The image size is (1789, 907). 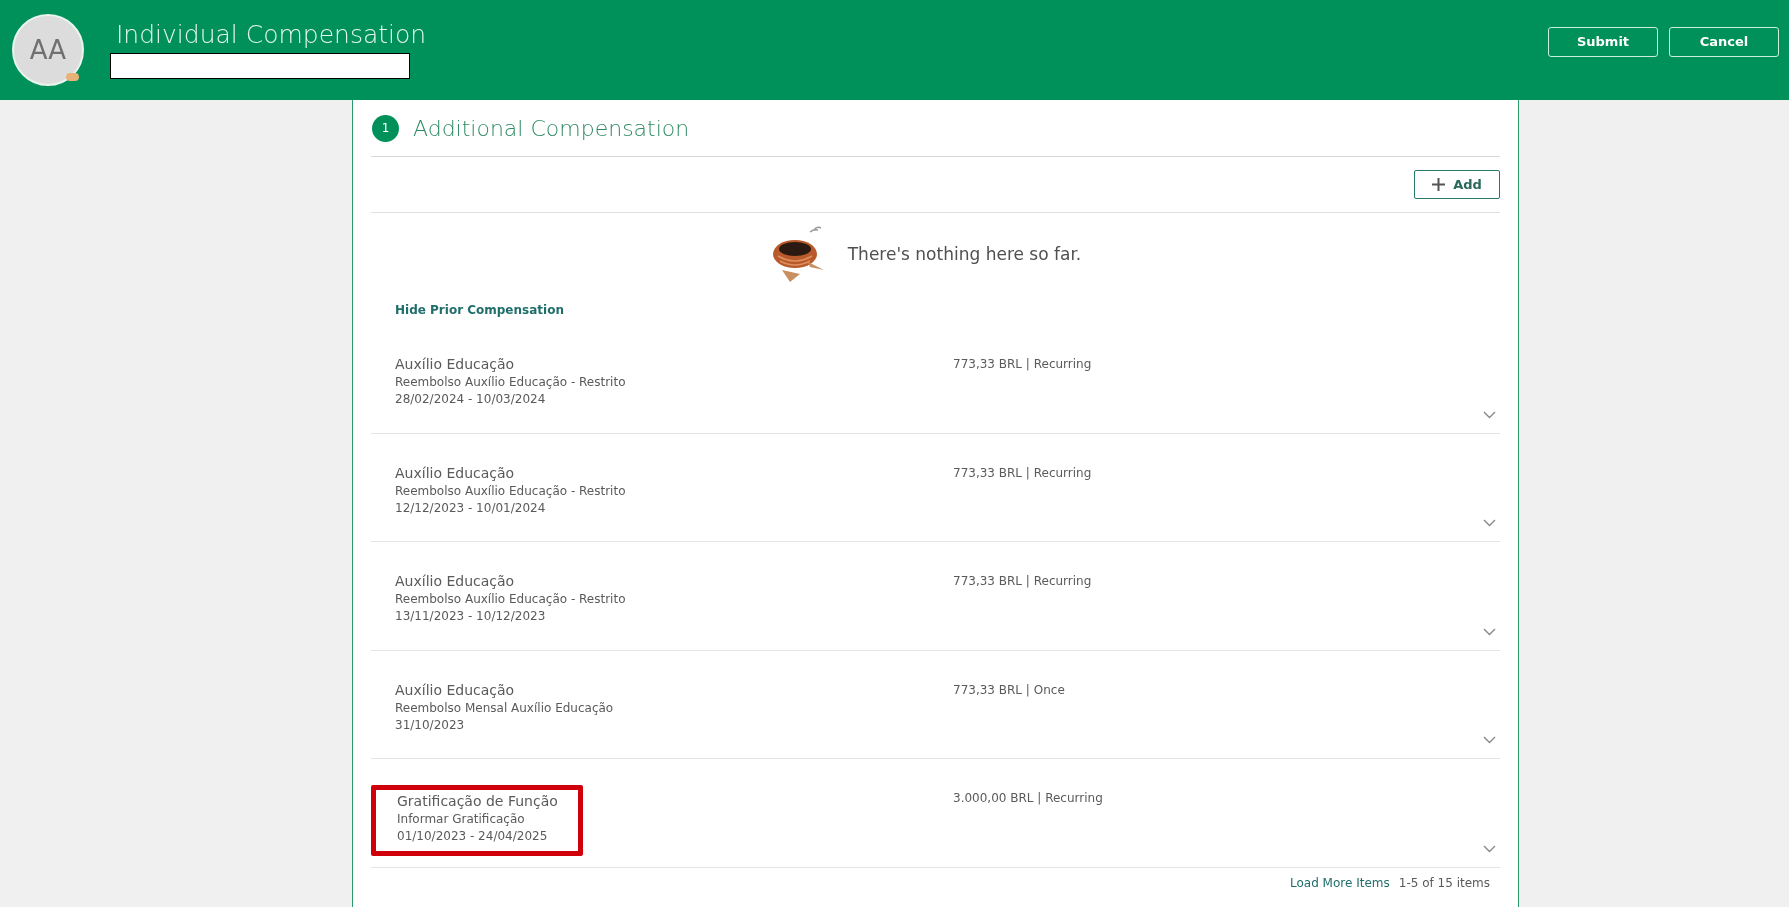 I want to click on section-title: Additional Compensation, so click(x=551, y=128).